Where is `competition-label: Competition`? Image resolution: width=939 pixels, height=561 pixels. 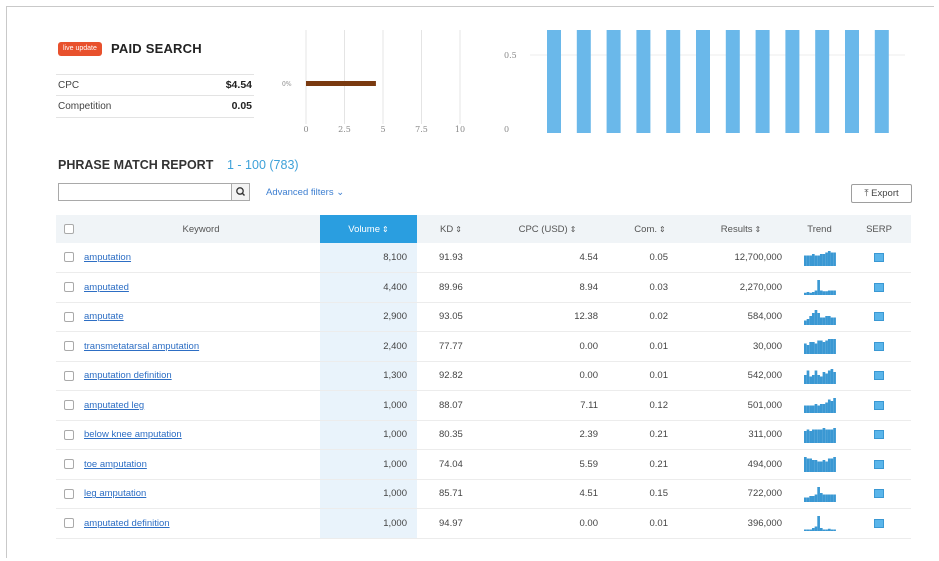 competition-label: Competition is located at coordinates (85, 106).